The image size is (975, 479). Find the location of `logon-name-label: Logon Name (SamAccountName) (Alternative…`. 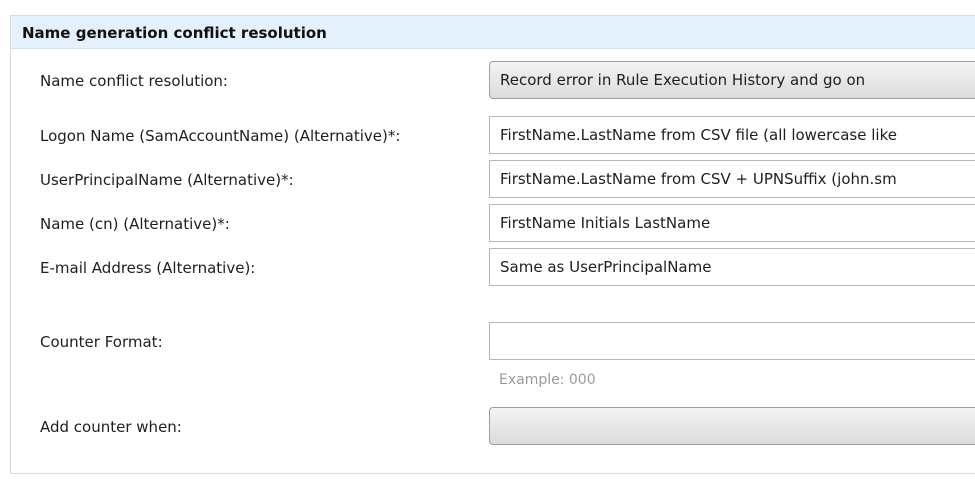

logon-name-label: Logon Name (SamAccountName) (Alternative… is located at coordinates (220, 136).